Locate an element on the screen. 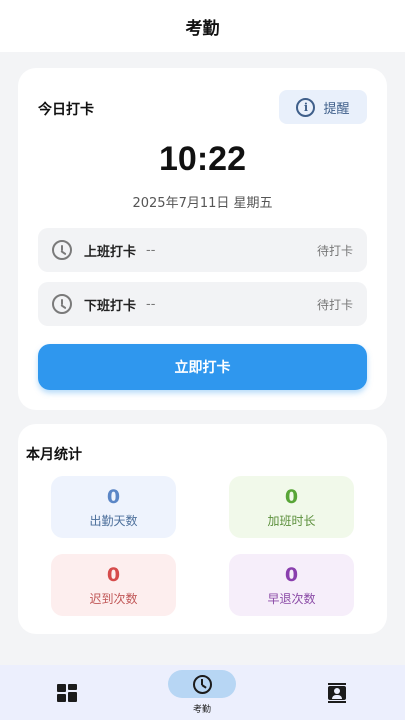 Image resolution: width=405 pixels, height=720 pixels. nav-active-indicator is located at coordinates (202, 684).